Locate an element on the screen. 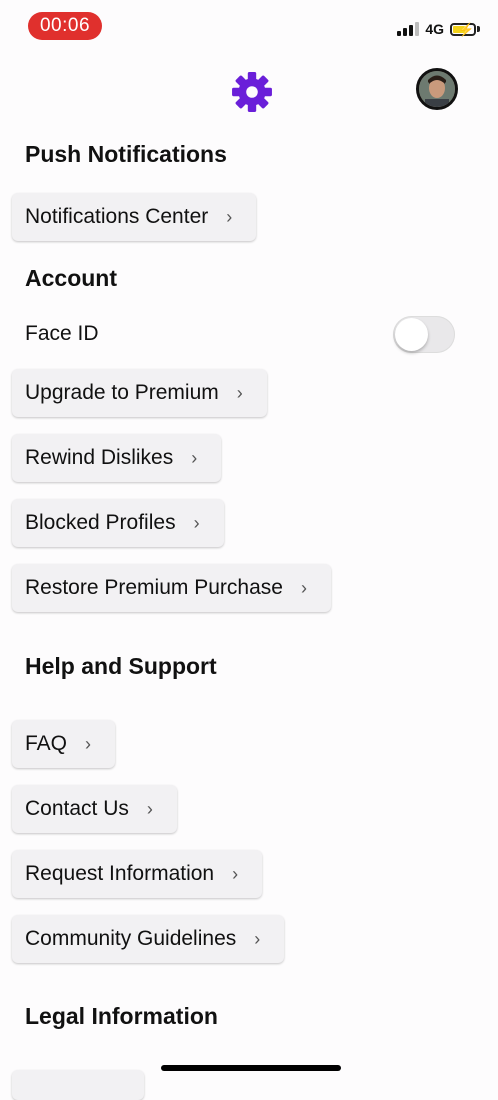 Image resolution: width=498 pixels, height=1100 pixels. avatar is located at coordinates (437, 89).